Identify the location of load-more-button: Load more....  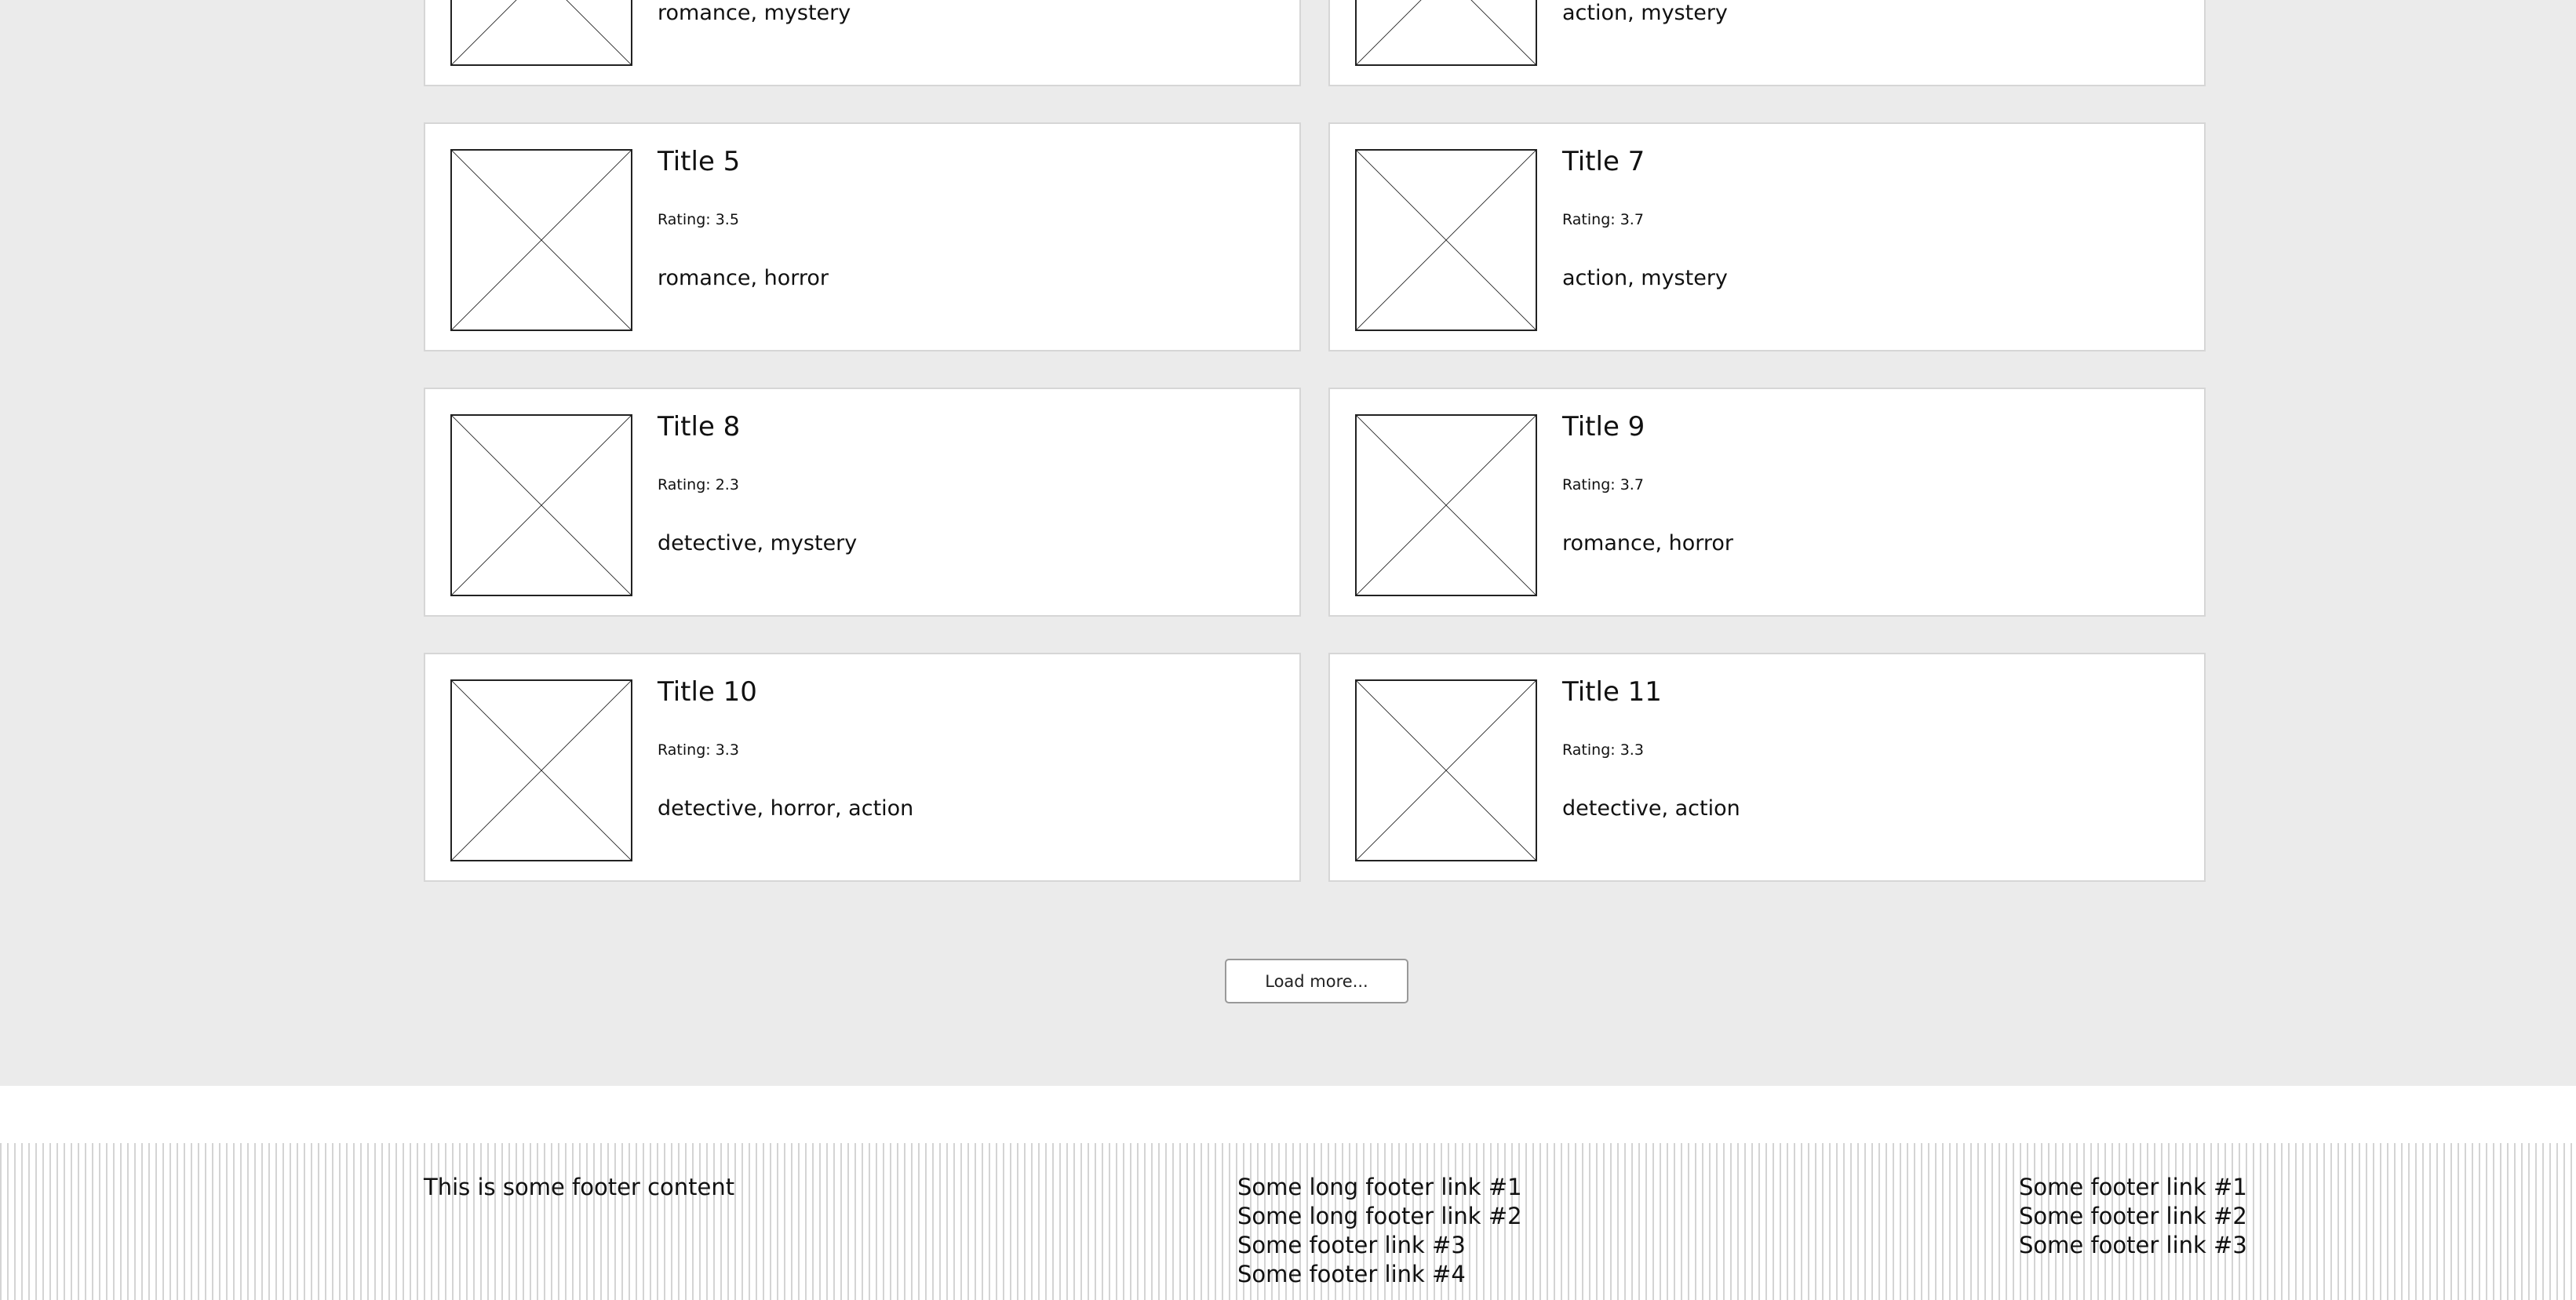
(1316, 981).